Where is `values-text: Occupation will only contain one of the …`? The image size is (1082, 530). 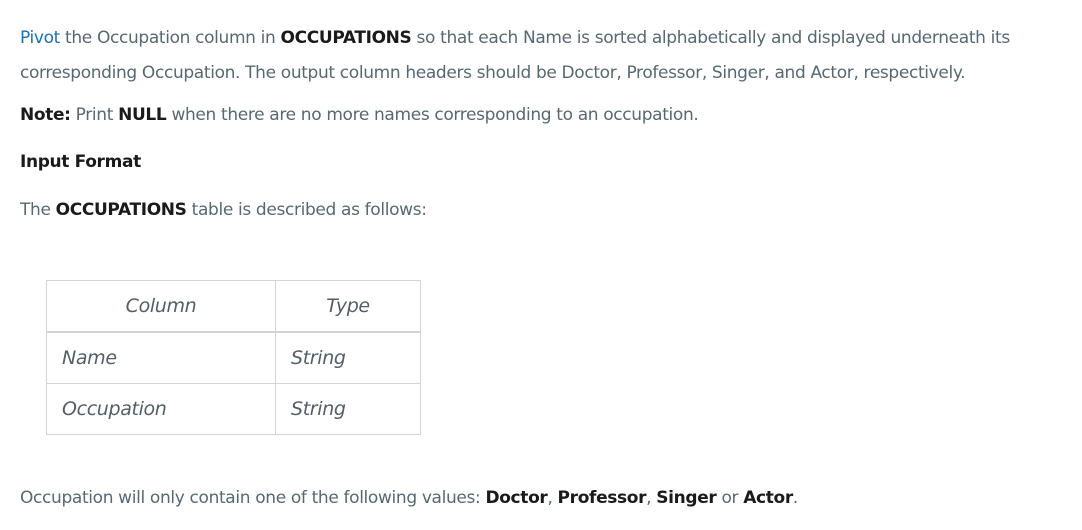 values-text: Occupation will only contain one of the … is located at coordinates (253, 498).